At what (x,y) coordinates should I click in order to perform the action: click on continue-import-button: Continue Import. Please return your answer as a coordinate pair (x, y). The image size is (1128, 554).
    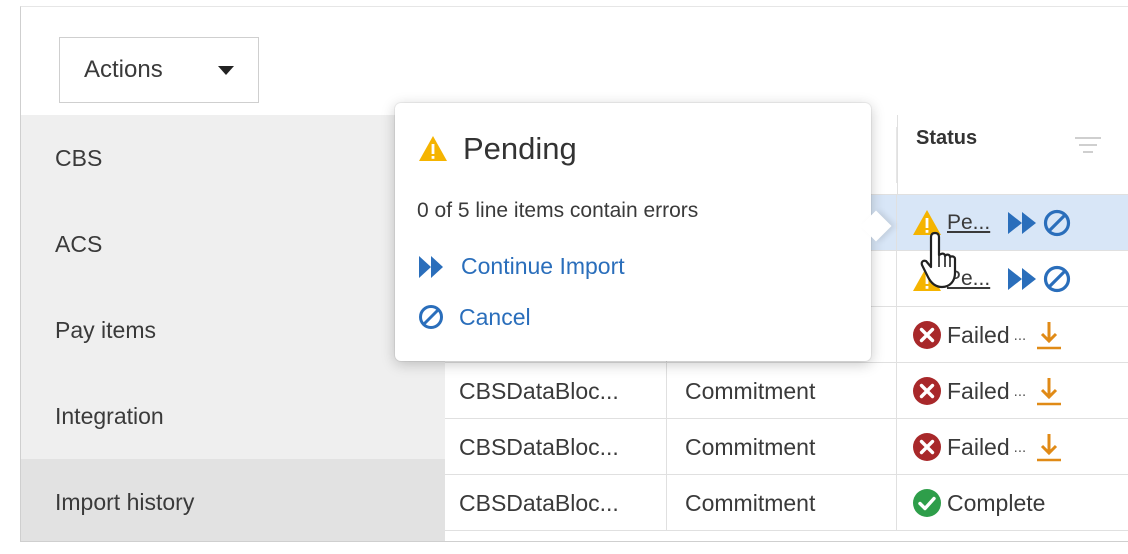
    Looking at the image, I should click on (521, 266).